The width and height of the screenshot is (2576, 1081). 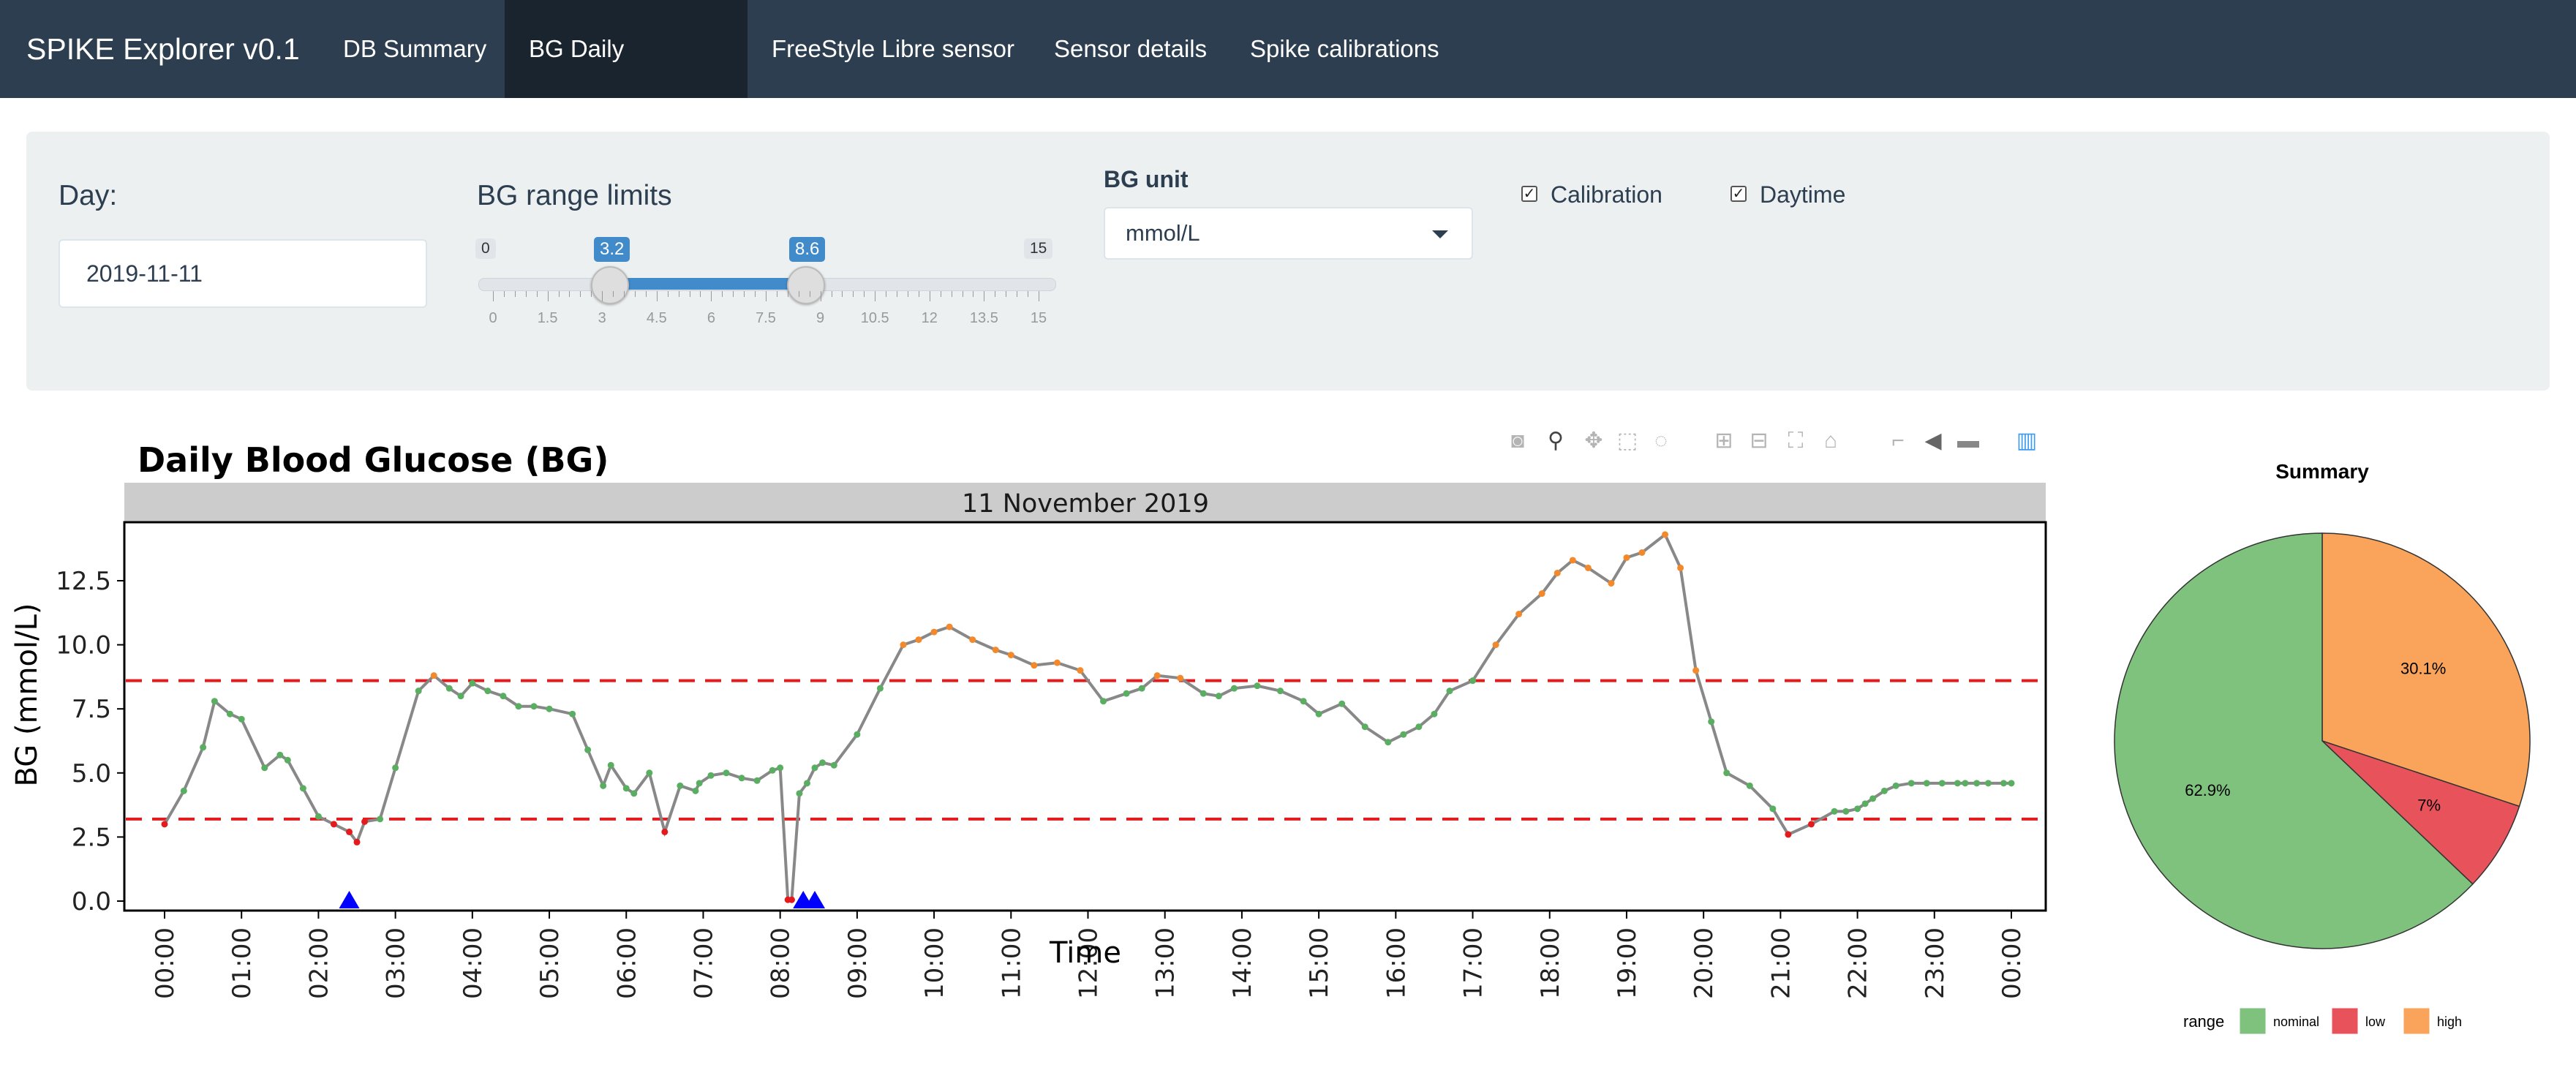 I want to click on x-axis-title: Time, so click(x=1085, y=953).